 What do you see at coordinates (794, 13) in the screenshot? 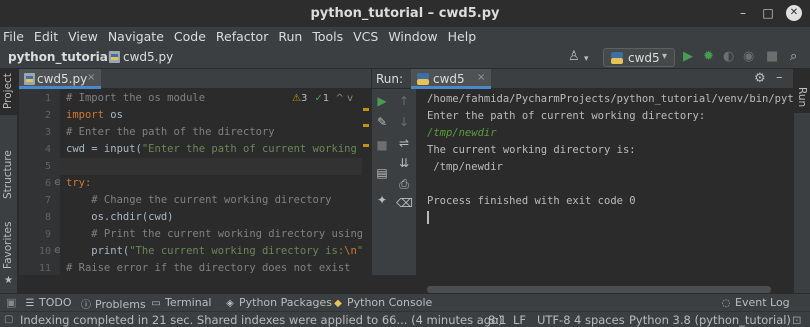
I see `close-button: ✕` at bounding box center [794, 13].